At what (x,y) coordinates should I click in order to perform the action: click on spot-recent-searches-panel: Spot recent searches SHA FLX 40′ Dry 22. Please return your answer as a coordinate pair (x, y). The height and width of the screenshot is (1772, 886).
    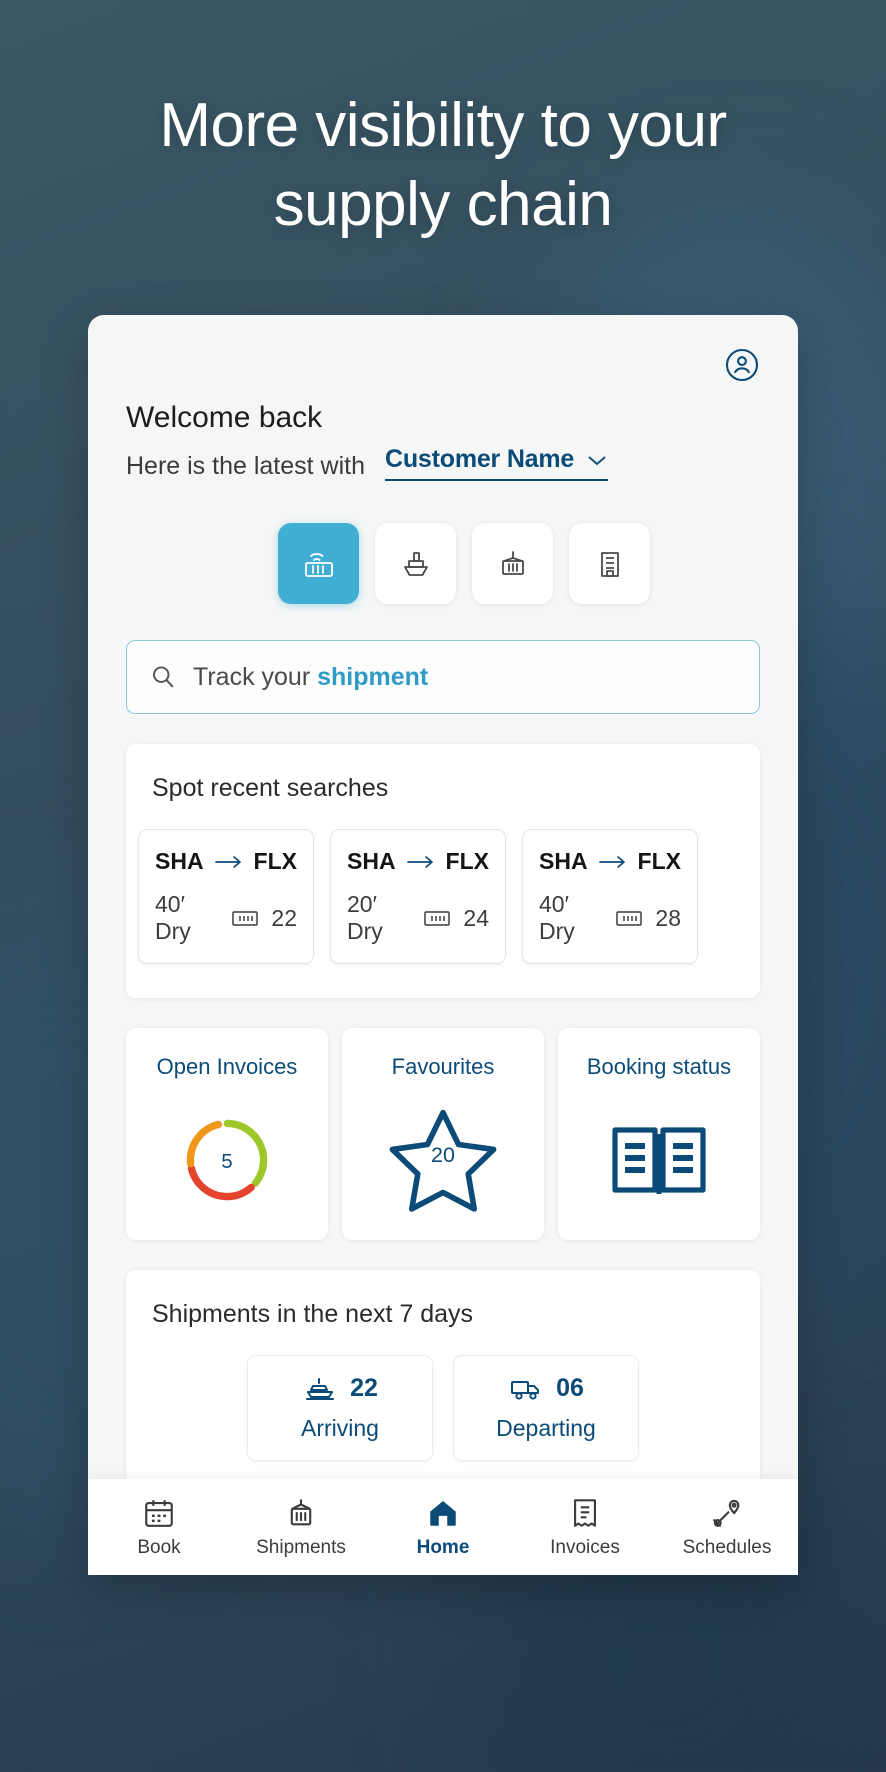
    Looking at the image, I should click on (443, 871).